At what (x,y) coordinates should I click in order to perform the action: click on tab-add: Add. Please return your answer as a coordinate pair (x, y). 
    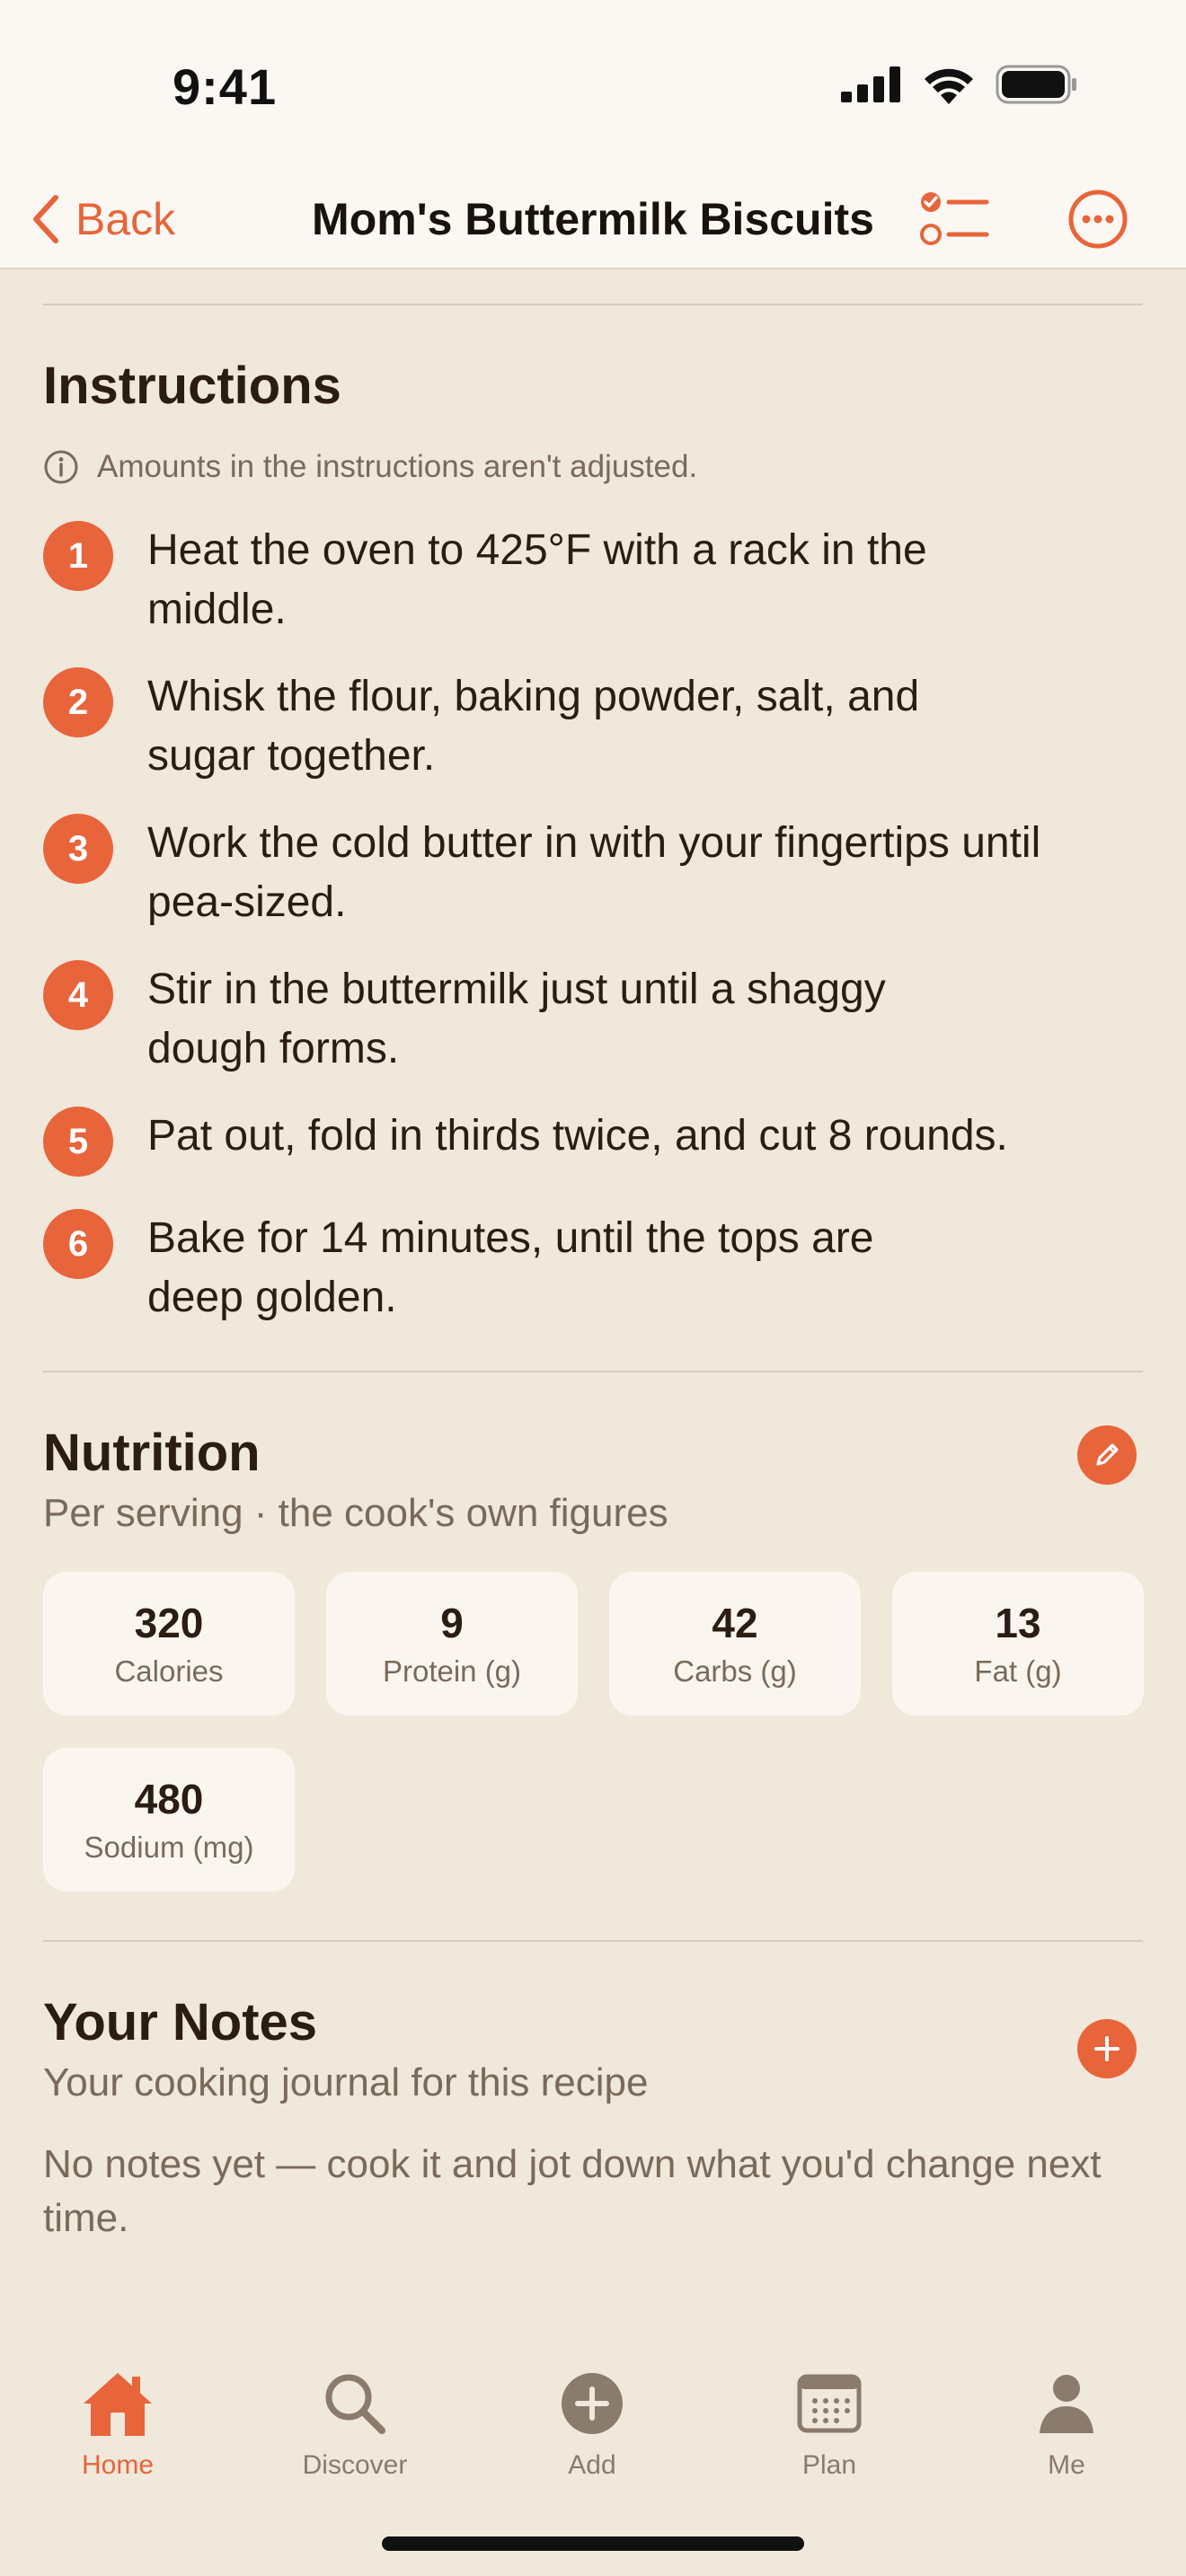
    Looking at the image, I should click on (592, 2423).